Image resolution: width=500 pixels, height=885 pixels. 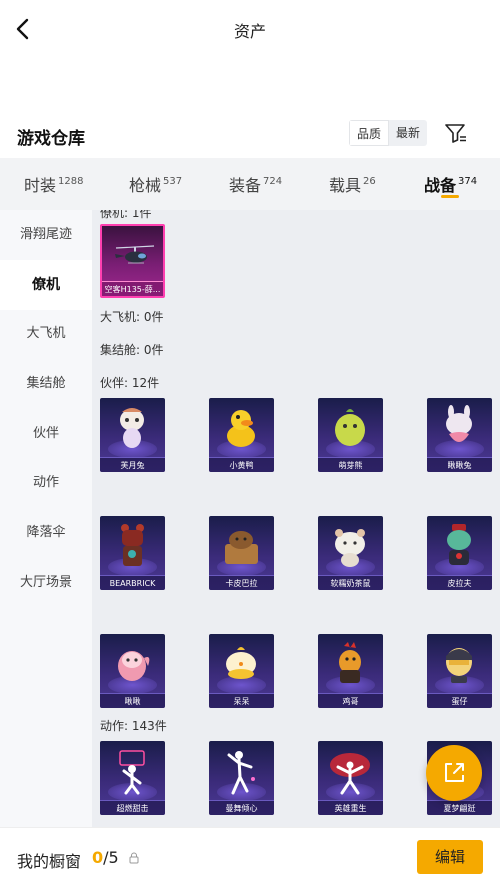 I want to click on partner-card: 萌芽熊, so click(x=350, y=435).